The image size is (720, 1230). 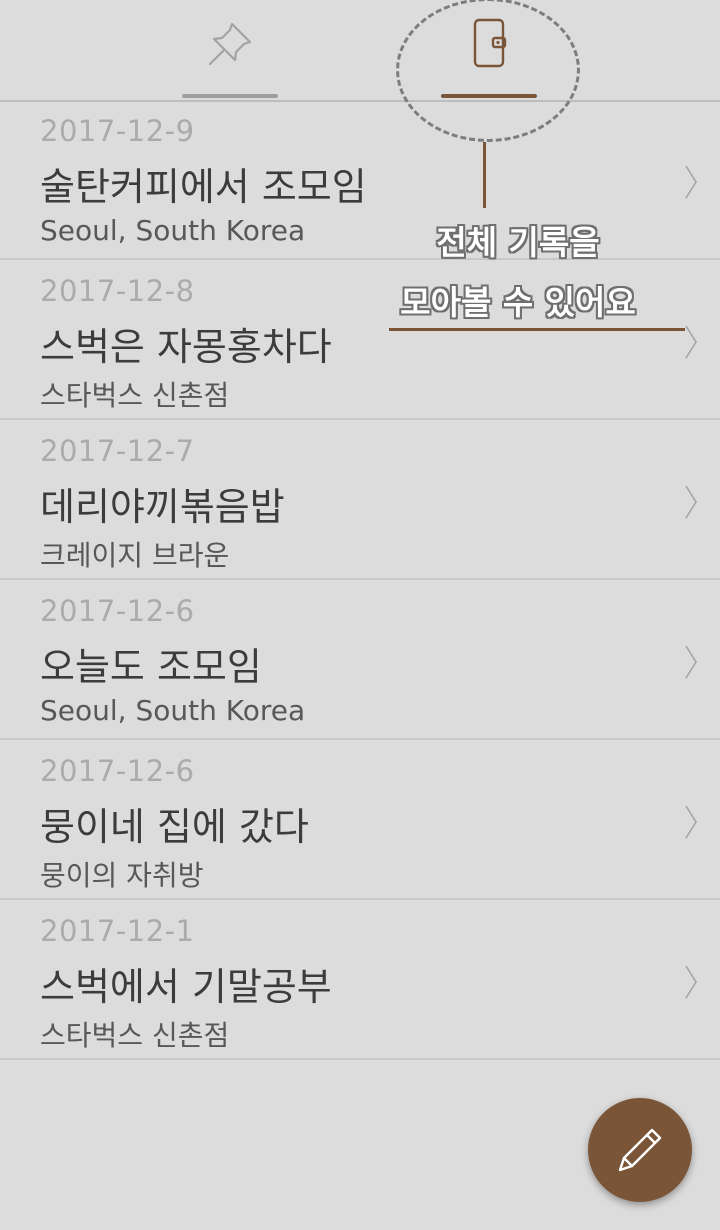 I want to click on callout-text-line2: 모아볼 수 있어요, so click(x=518, y=302).